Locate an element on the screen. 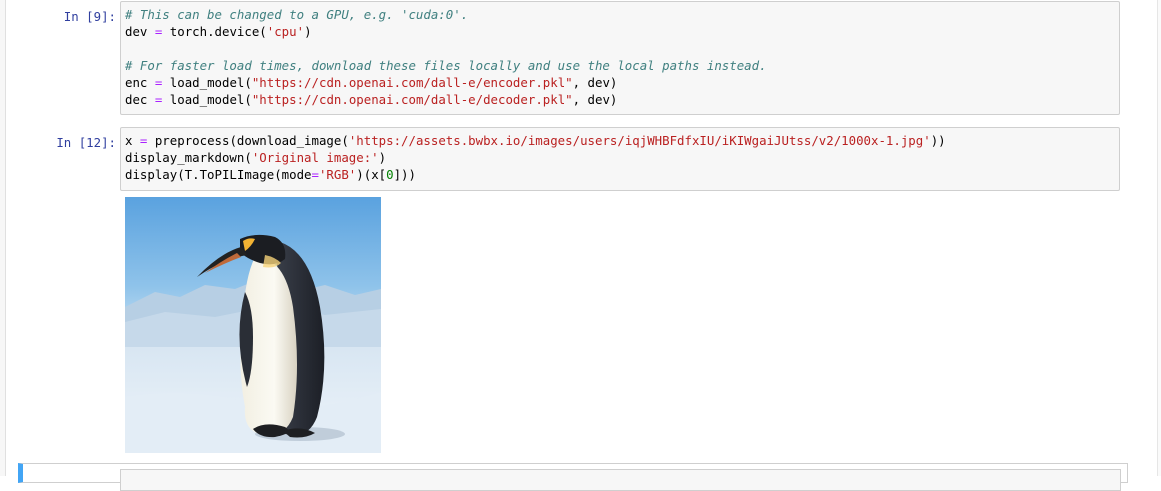 This screenshot has width=1161, height=491. code-line: display_markdown('Original image:') is located at coordinates (620, 157).